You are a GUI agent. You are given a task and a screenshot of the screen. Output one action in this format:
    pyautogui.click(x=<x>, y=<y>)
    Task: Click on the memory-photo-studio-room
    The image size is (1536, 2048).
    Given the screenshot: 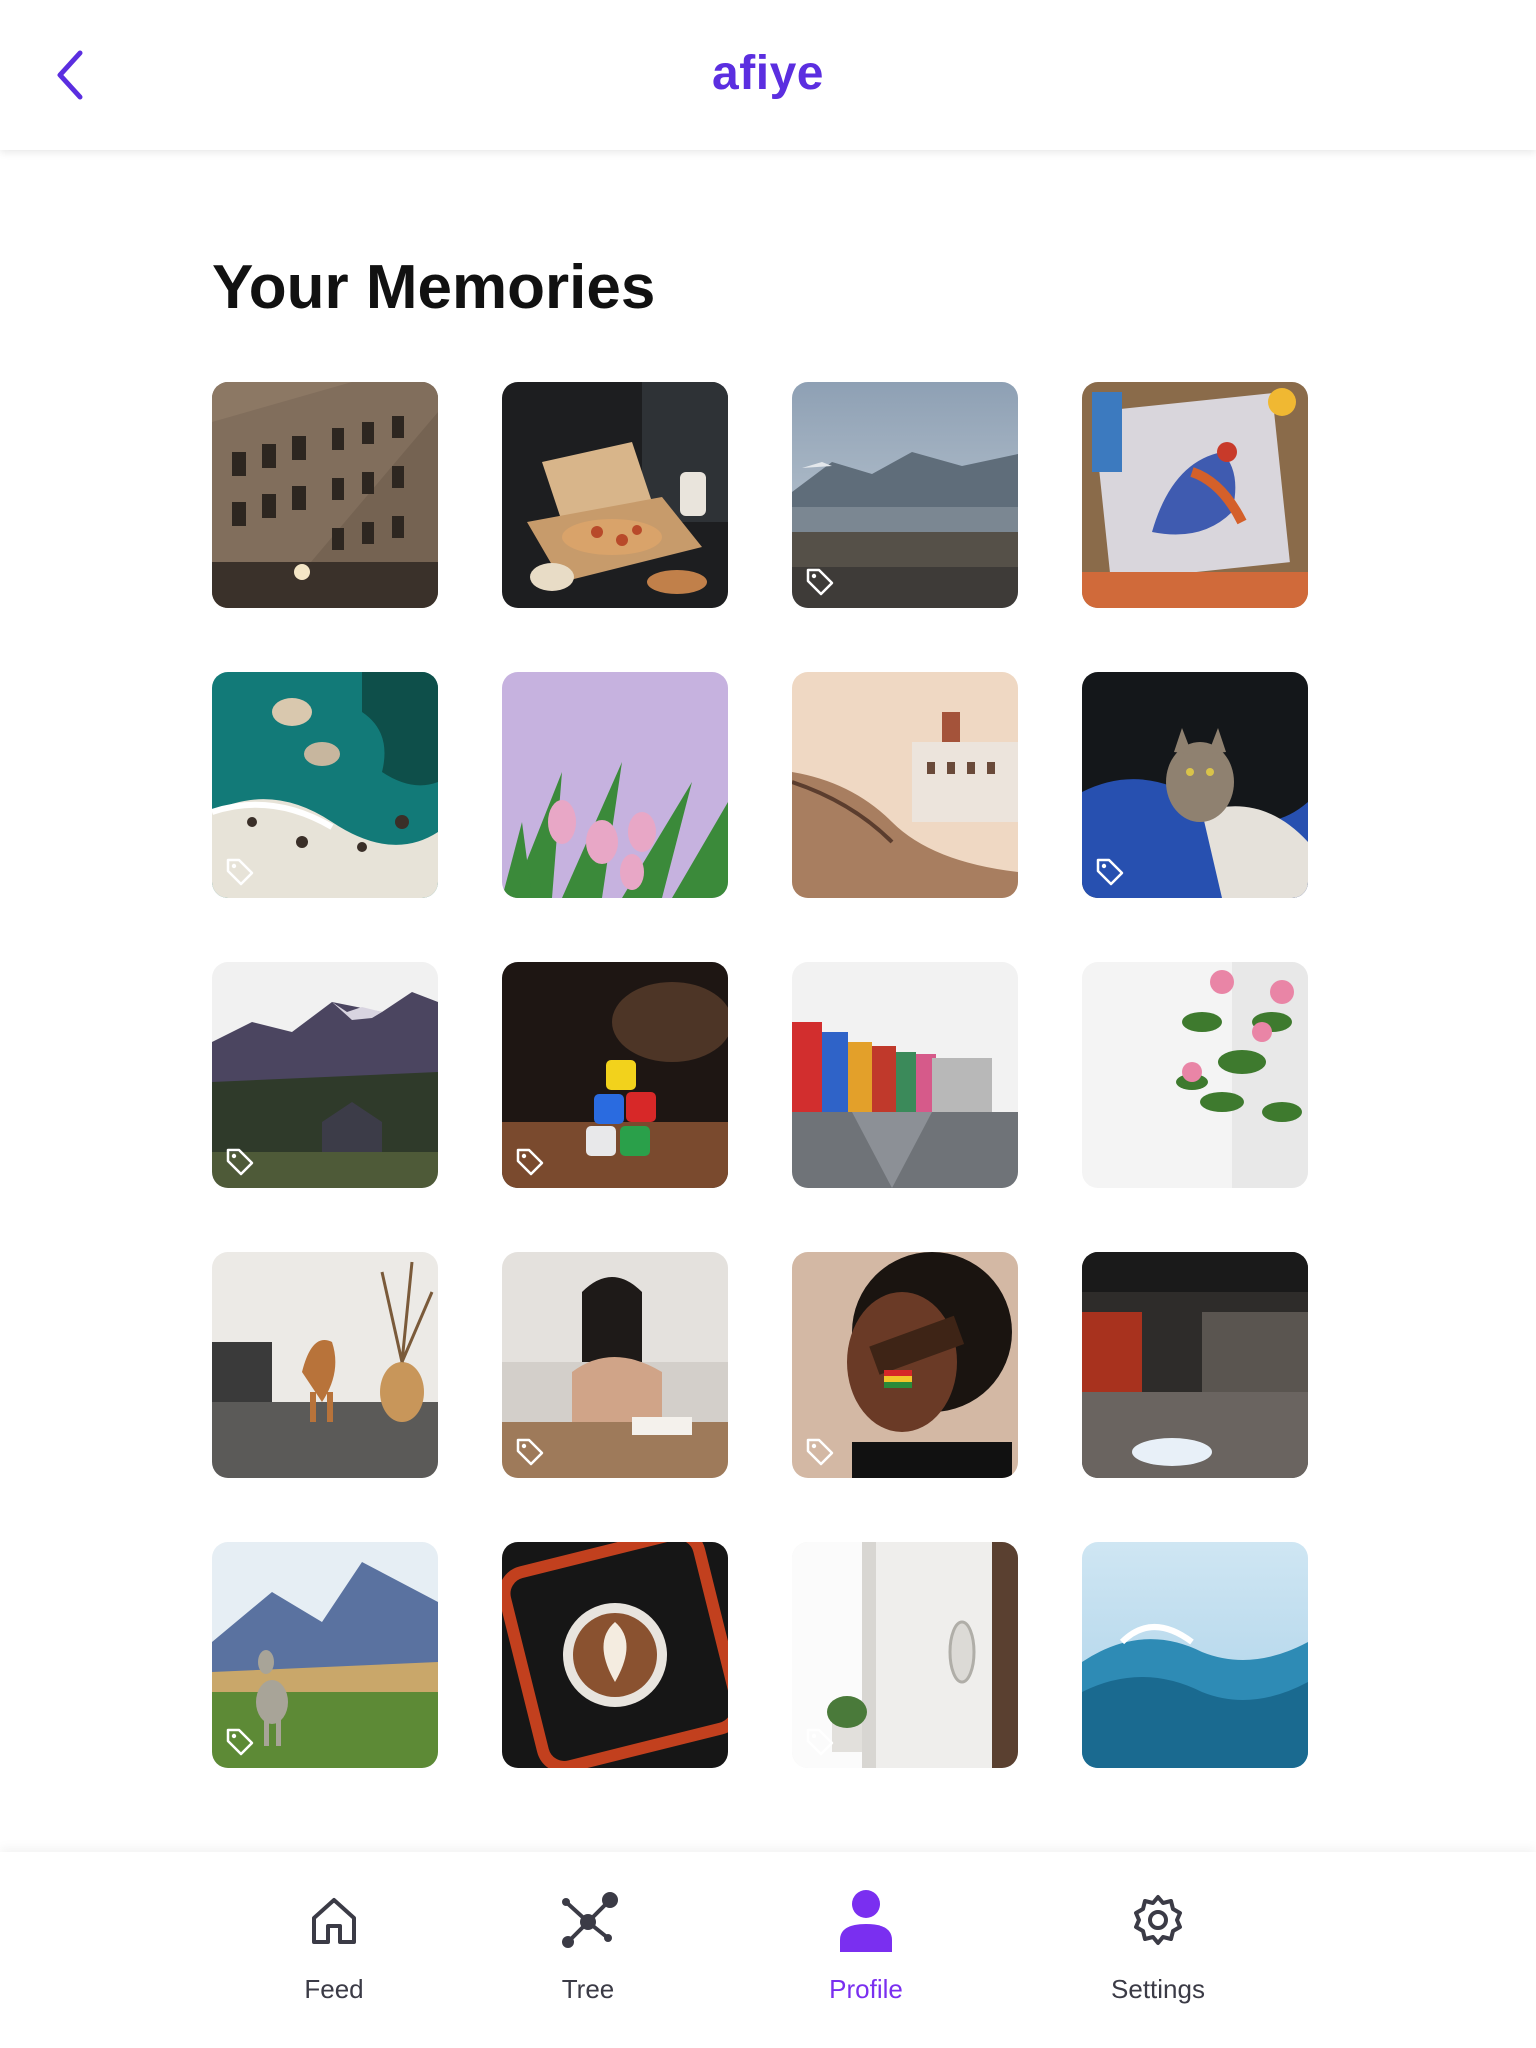 What is the action you would take?
    pyautogui.click(x=1195, y=1365)
    